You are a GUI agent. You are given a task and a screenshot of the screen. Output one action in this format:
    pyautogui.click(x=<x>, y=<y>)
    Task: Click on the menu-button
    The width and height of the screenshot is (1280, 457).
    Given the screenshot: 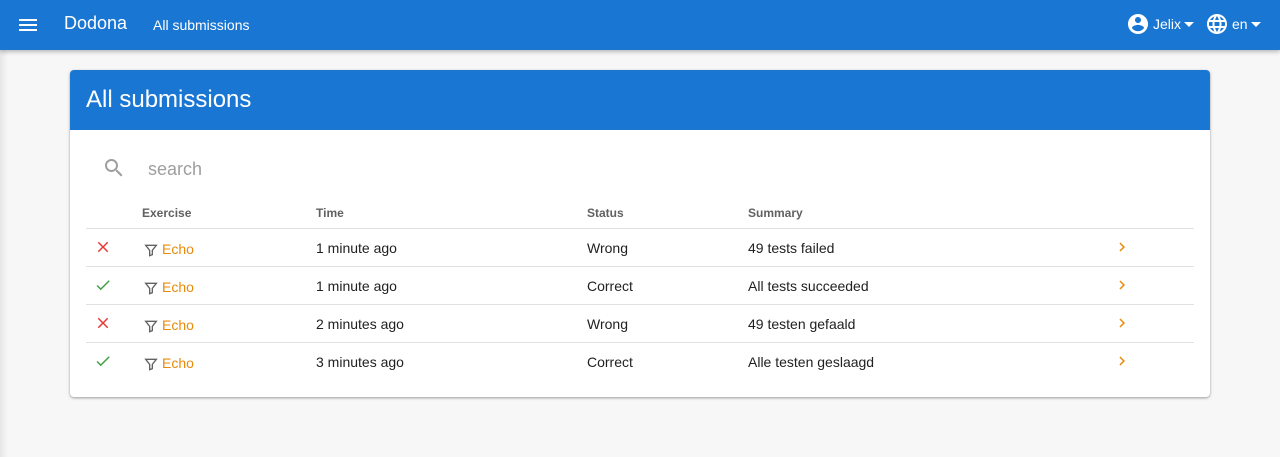 What is the action you would take?
    pyautogui.click(x=28, y=25)
    